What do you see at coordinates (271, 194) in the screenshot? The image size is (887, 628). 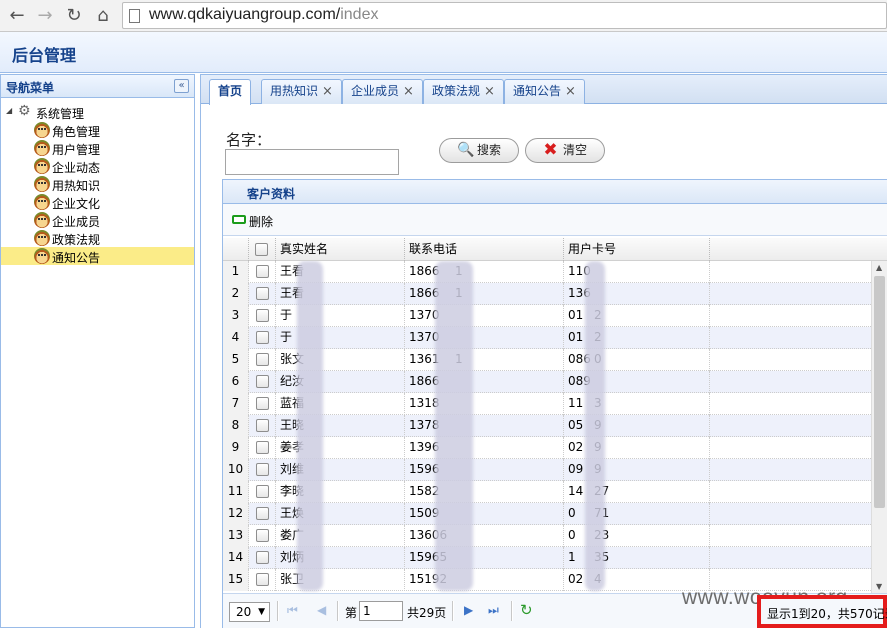 I see `grid-title: 客户资料` at bounding box center [271, 194].